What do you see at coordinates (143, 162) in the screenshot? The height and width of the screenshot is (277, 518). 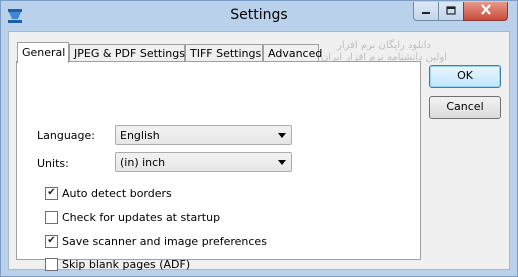 I see `units-select-value: (in) inch` at bounding box center [143, 162].